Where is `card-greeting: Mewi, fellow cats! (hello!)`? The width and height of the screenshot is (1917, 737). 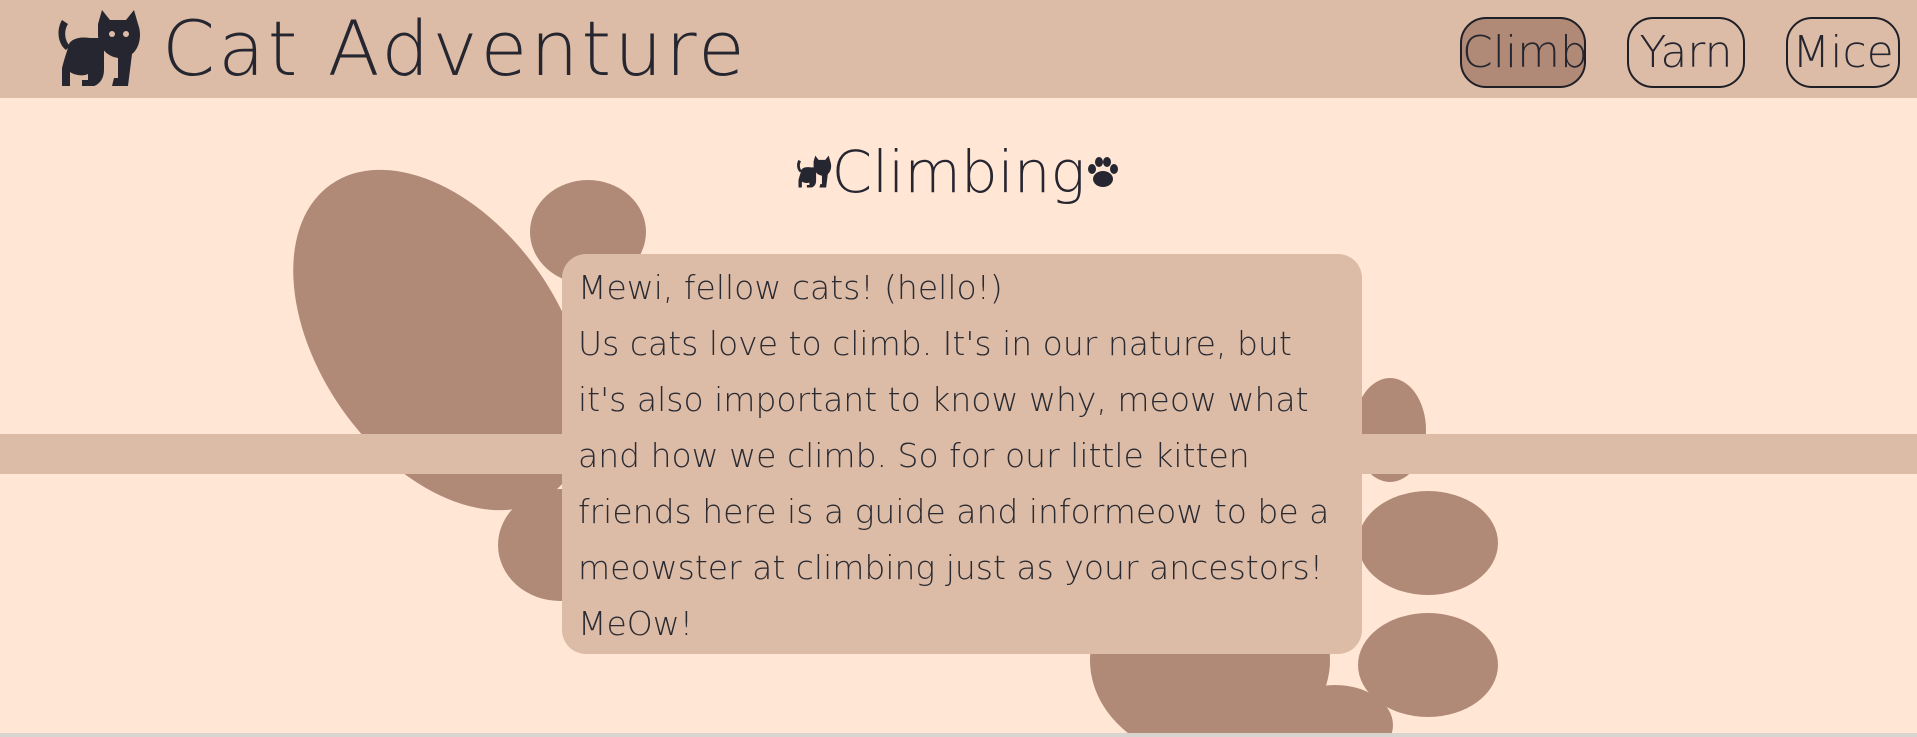
card-greeting: Mewi, fellow cats! (hello!) is located at coordinates (790, 287).